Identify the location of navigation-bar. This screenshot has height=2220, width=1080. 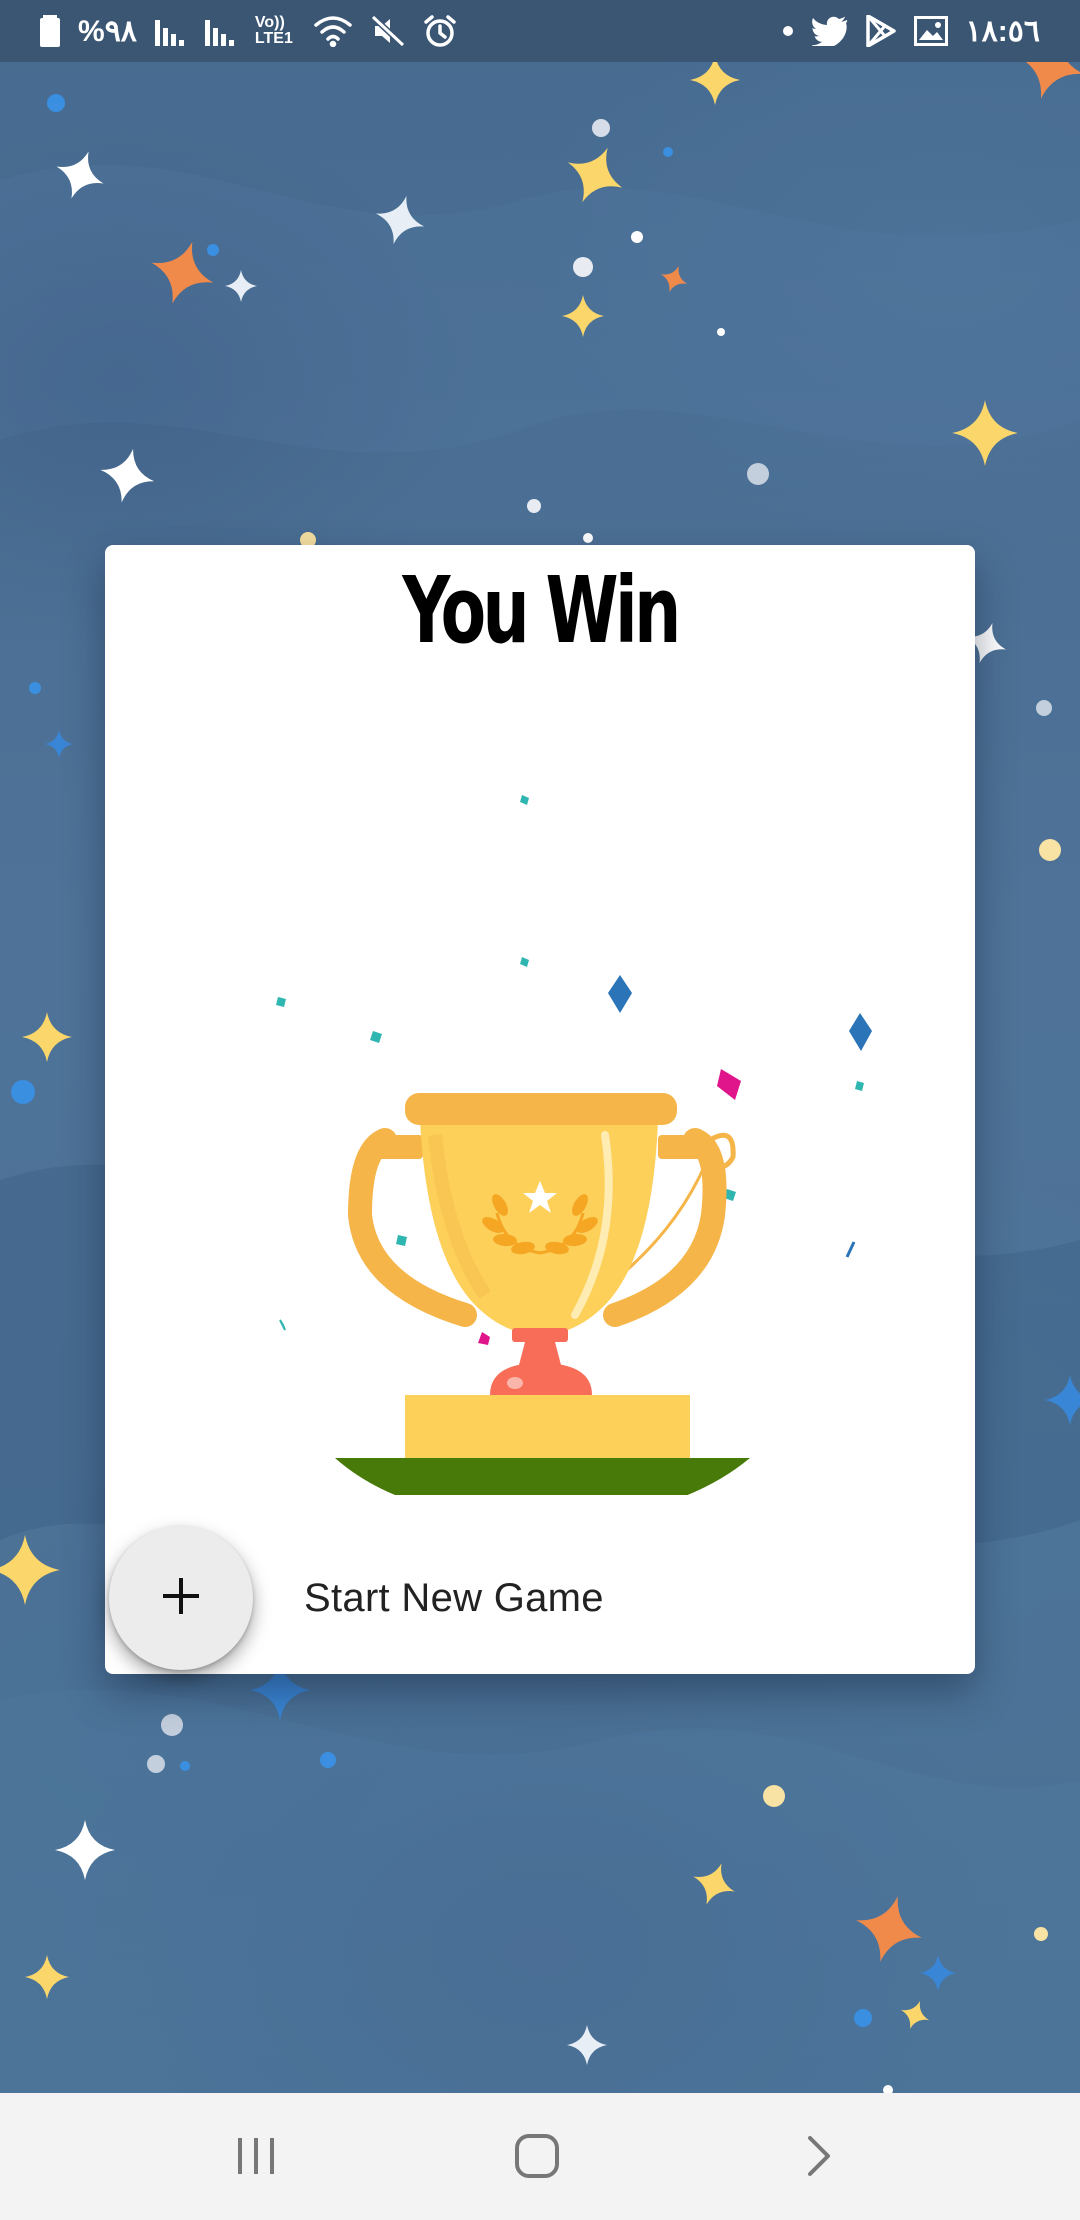
(540, 2156).